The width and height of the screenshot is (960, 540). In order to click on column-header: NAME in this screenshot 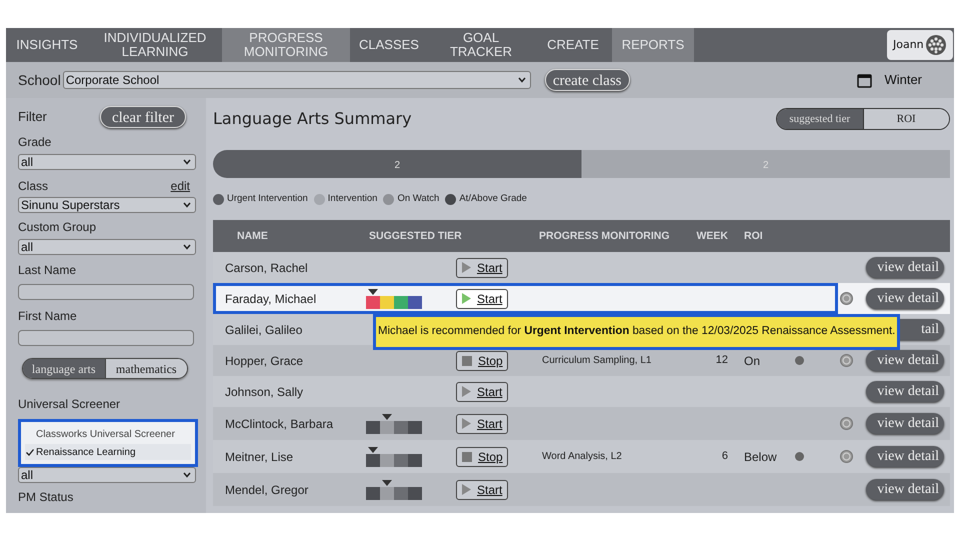, I will do `click(252, 236)`.